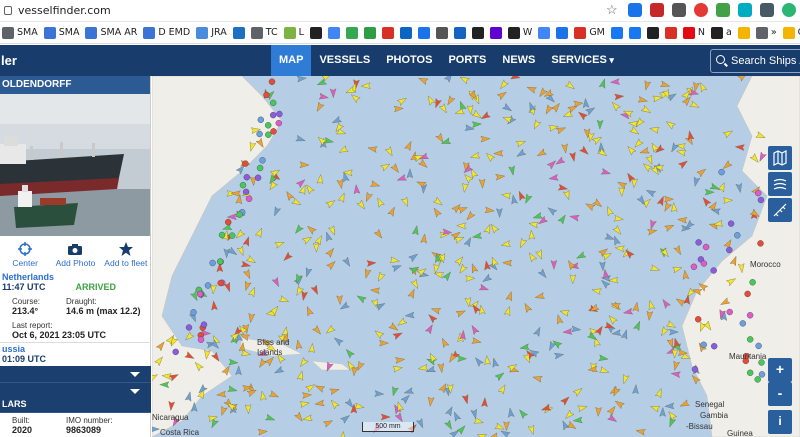 This screenshot has width=800, height=437. What do you see at coordinates (780, 422) in the screenshot?
I see `info-button: i` at bounding box center [780, 422].